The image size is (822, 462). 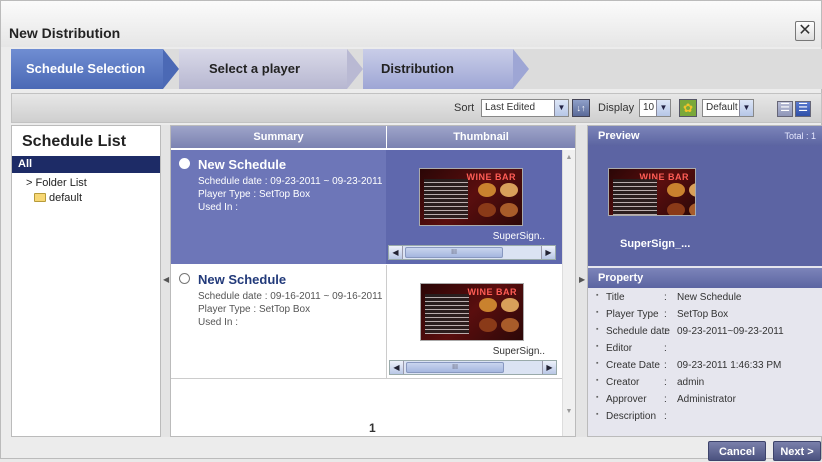 I want to click on preview-title: Preview, so click(x=619, y=136).